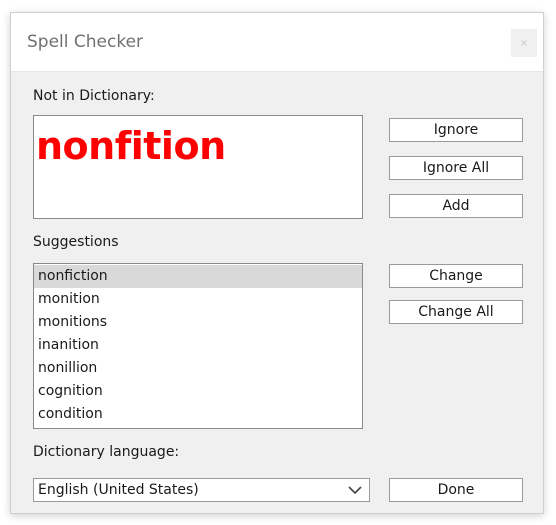  Describe the element at coordinates (456, 130) in the screenshot. I see `ignore-button: Ignore` at that location.